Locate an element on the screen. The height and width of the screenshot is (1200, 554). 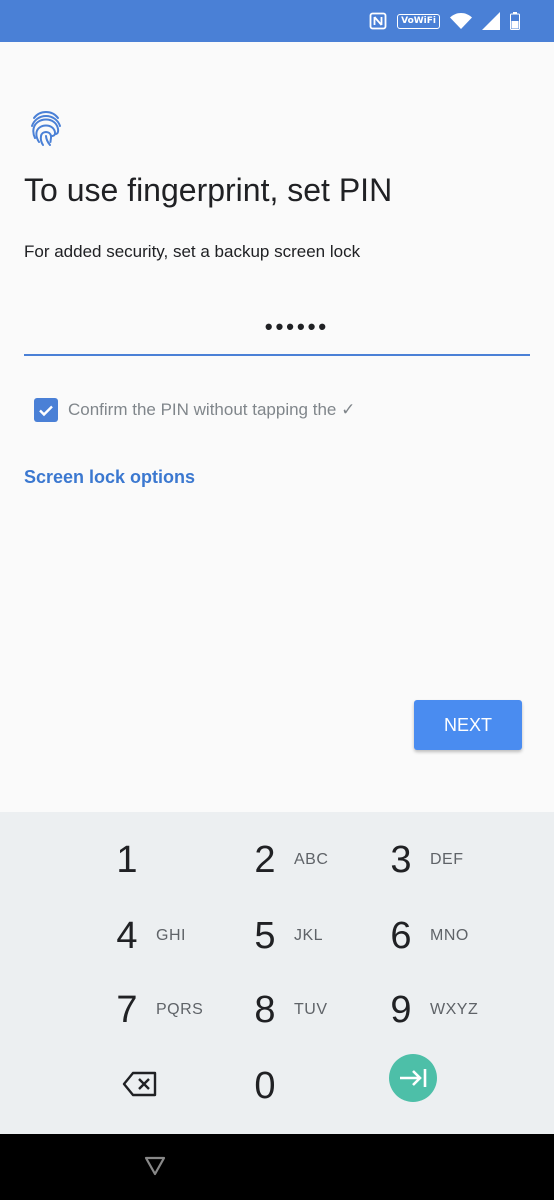
pin-value: •••••• is located at coordinates (297, 326).